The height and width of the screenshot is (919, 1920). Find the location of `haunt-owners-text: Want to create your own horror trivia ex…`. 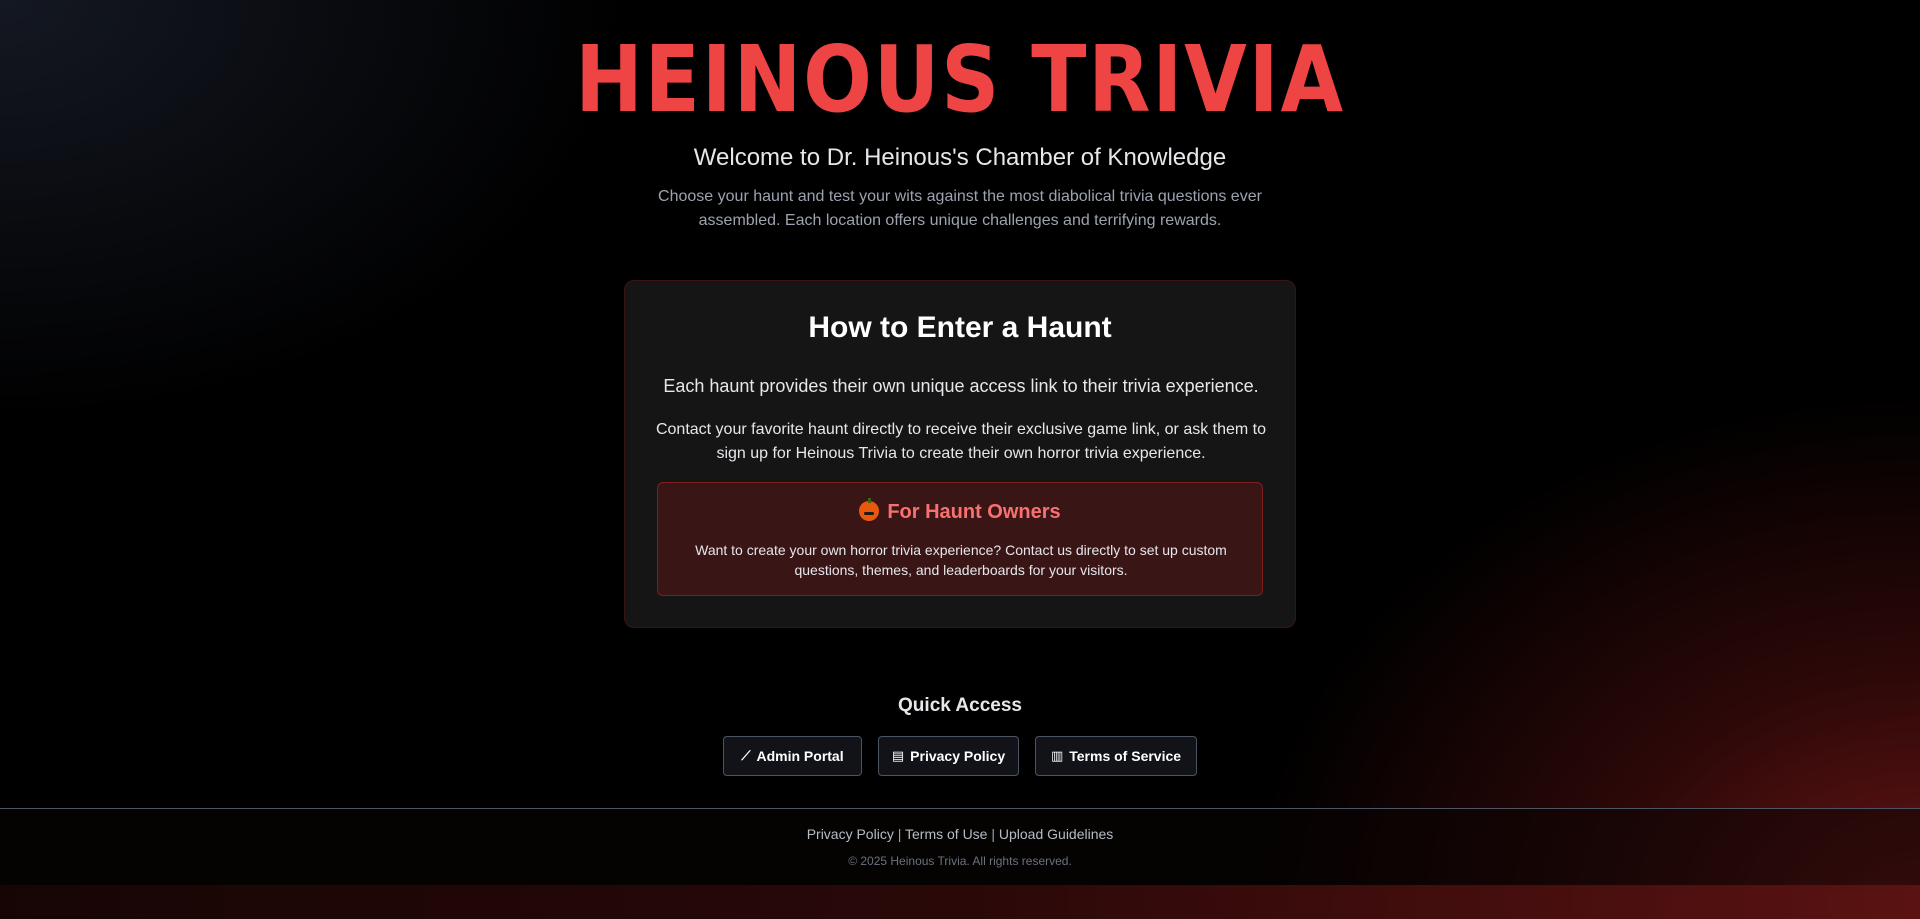

haunt-owners-text: Want to create your own horror trivia ex… is located at coordinates (961, 560).